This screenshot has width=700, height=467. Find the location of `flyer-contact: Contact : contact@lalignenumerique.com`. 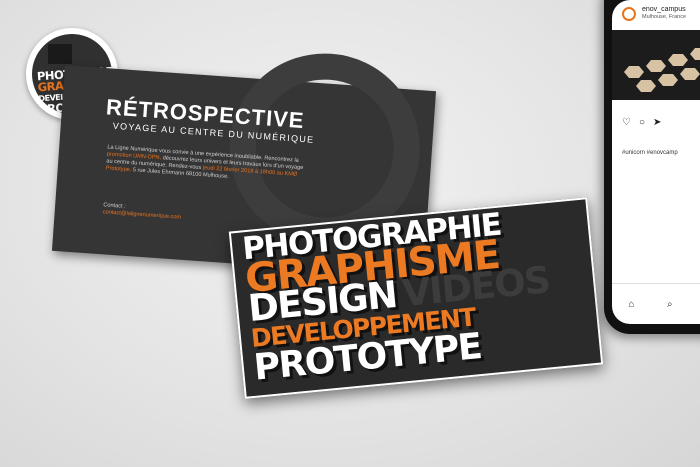

flyer-contact: Contact : contact@lalignenumerique.com is located at coordinates (142, 211).